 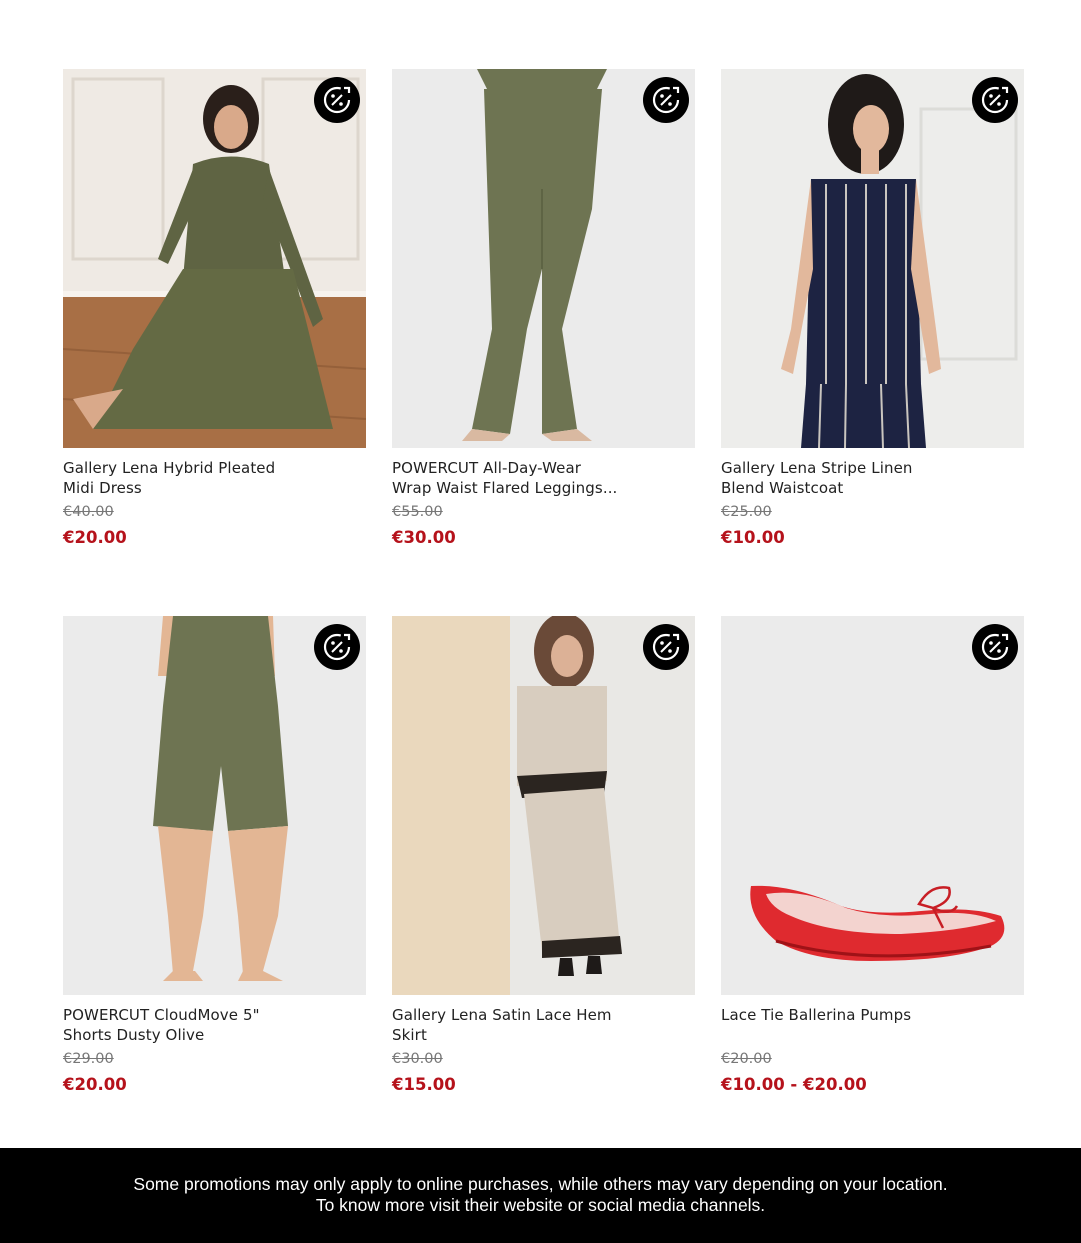 I want to click on product-title: Gallery Lena Hybrid Pleated Midi Dress, so click(x=183, y=478).